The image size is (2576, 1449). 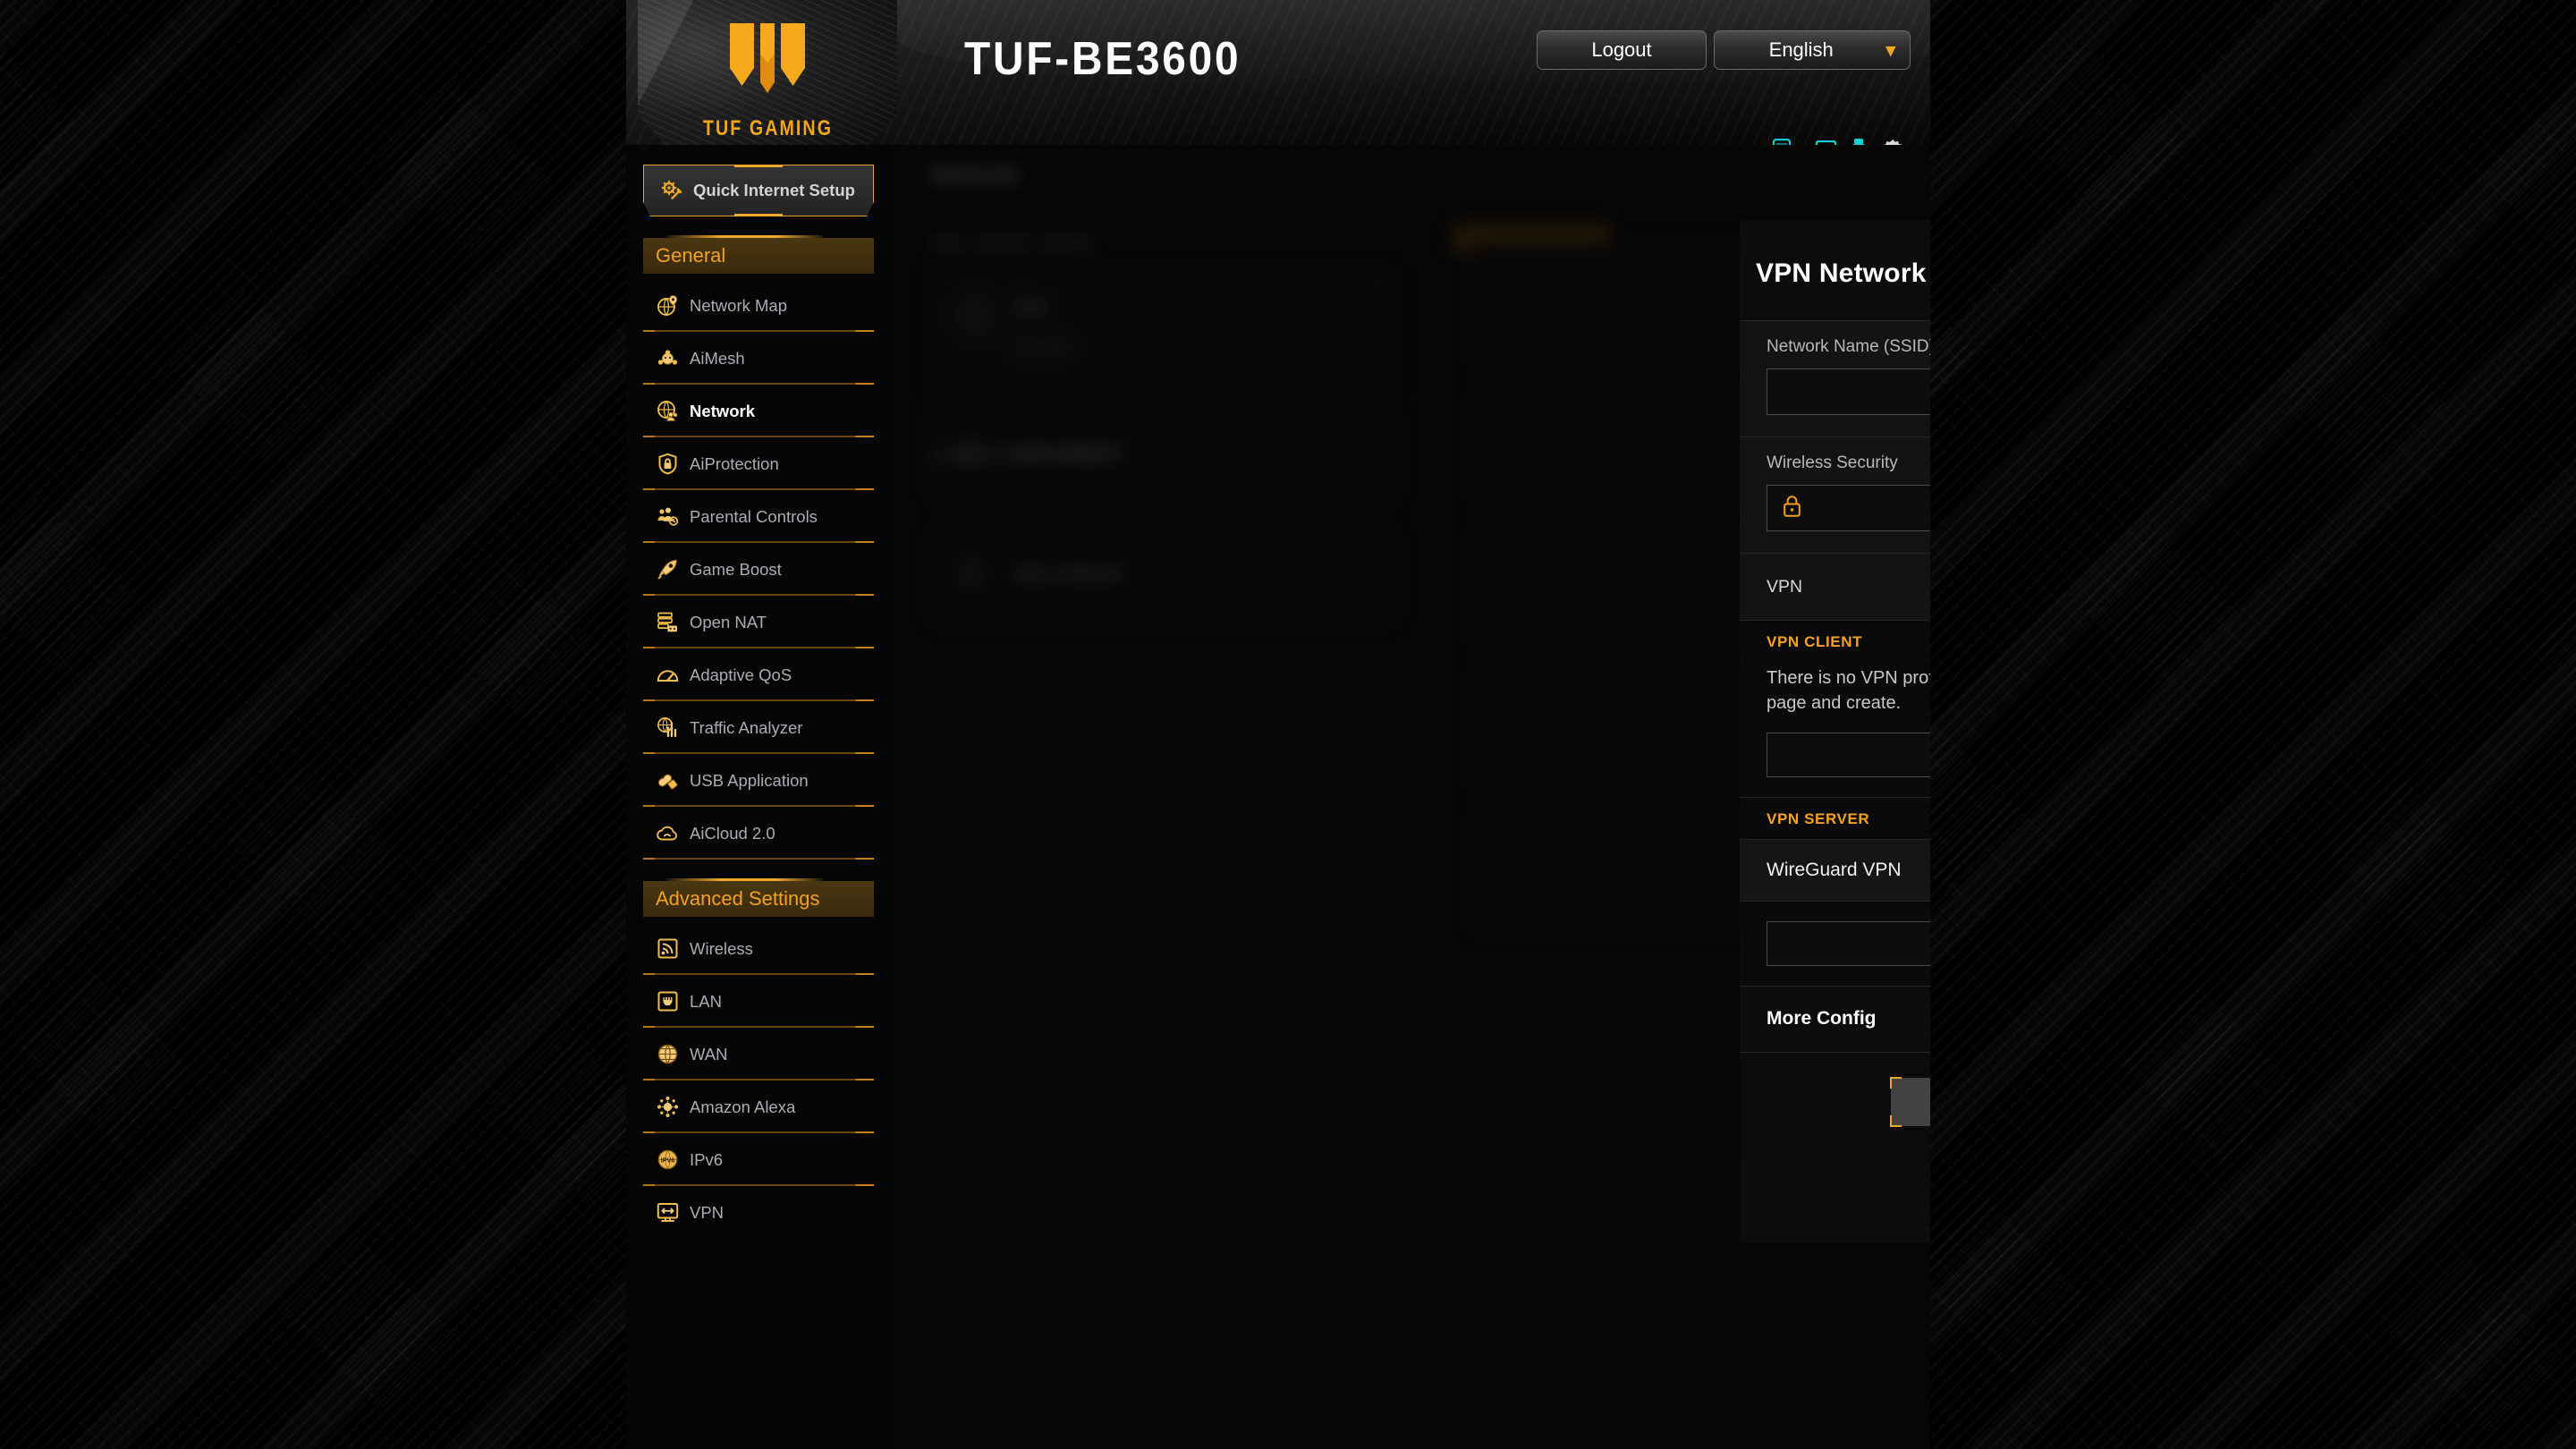 I want to click on vpn-server-body: Go Setting →, so click(x=1835, y=944).